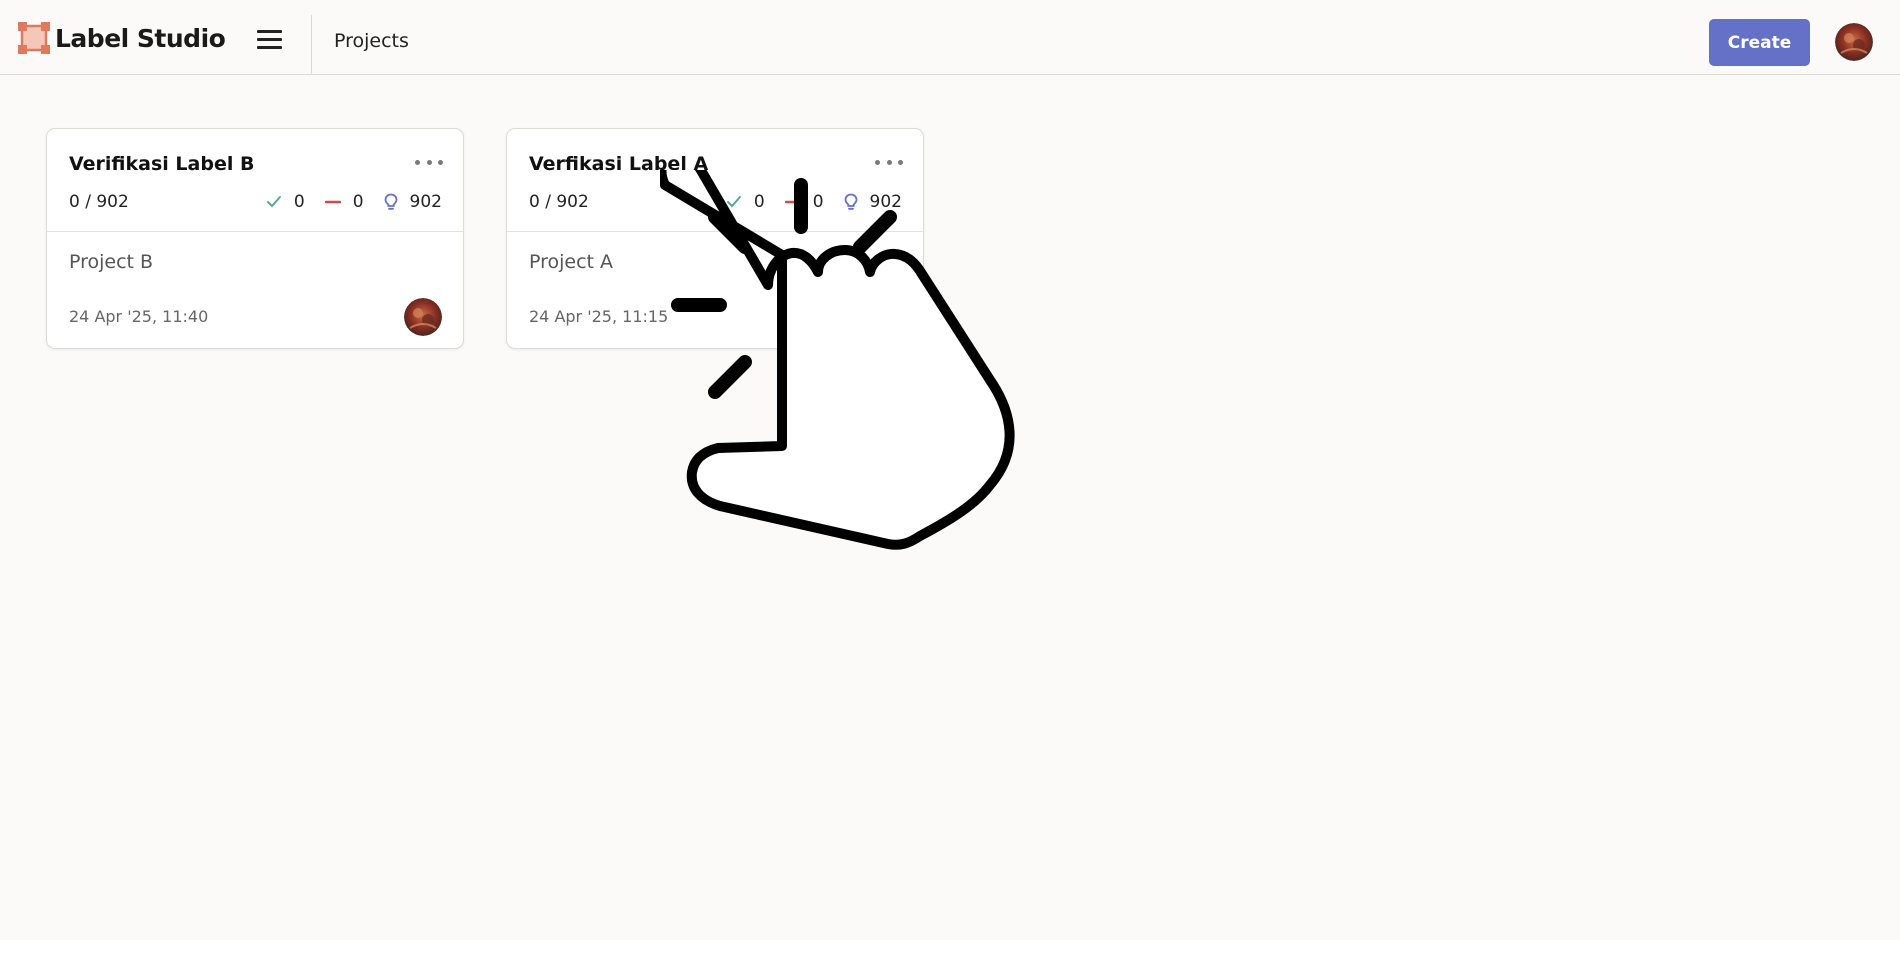 Image resolution: width=1900 pixels, height=965 pixels. Describe the element at coordinates (1759, 42) in the screenshot. I see `create-project-button: Create` at that location.